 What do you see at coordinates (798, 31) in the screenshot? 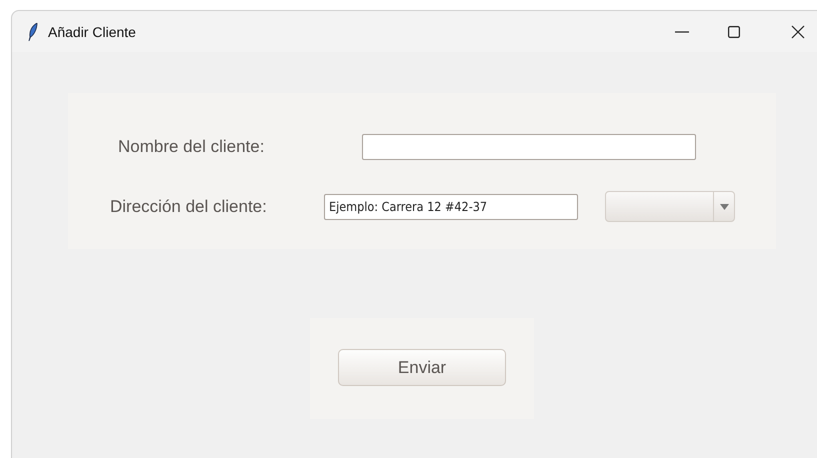
I see `close-icon` at bounding box center [798, 31].